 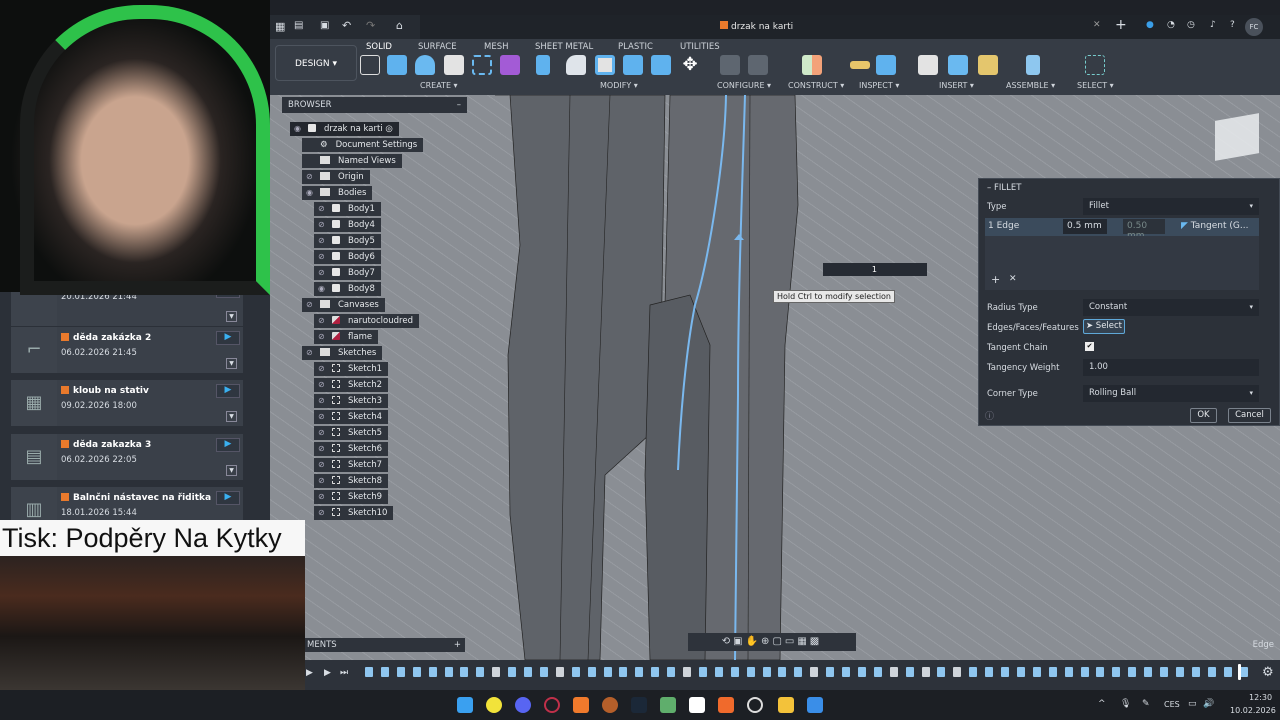 I want to click on microphone-icon: 🎙, so click(x=1125, y=704).